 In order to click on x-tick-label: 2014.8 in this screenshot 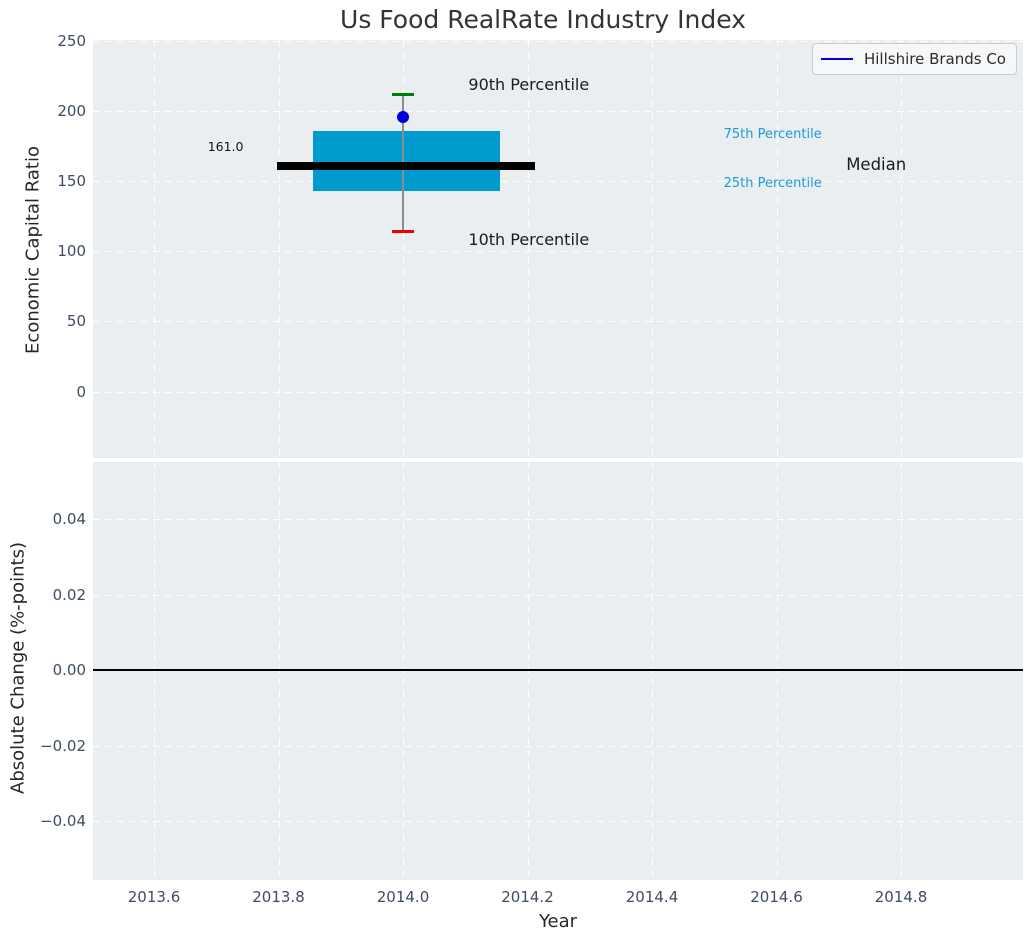, I will do `click(901, 897)`.